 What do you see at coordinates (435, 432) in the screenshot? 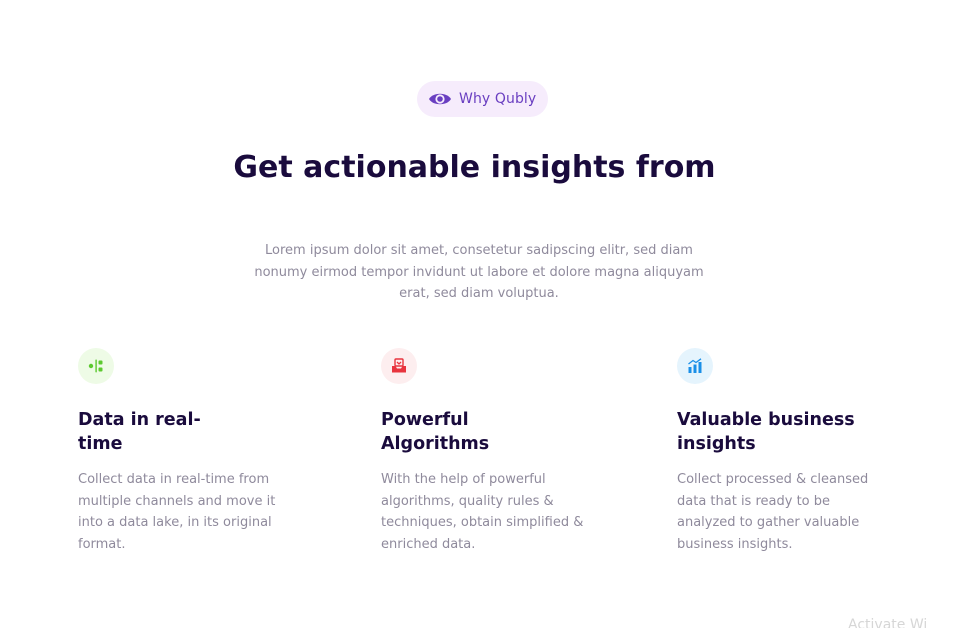
I see `feature-title: Powerful Algorithms` at bounding box center [435, 432].